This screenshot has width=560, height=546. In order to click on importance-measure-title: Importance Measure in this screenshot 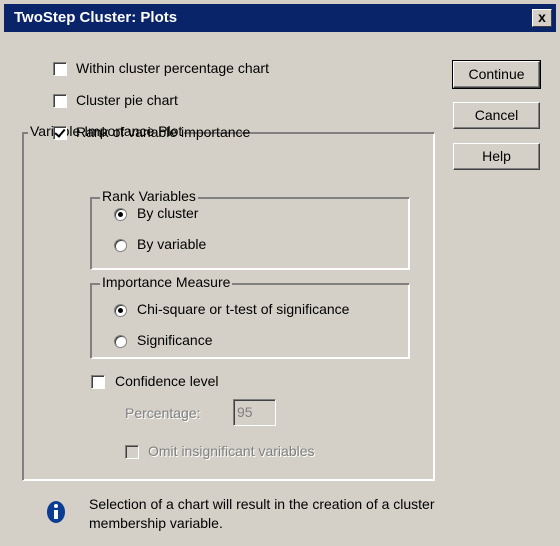, I will do `click(166, 282)`.